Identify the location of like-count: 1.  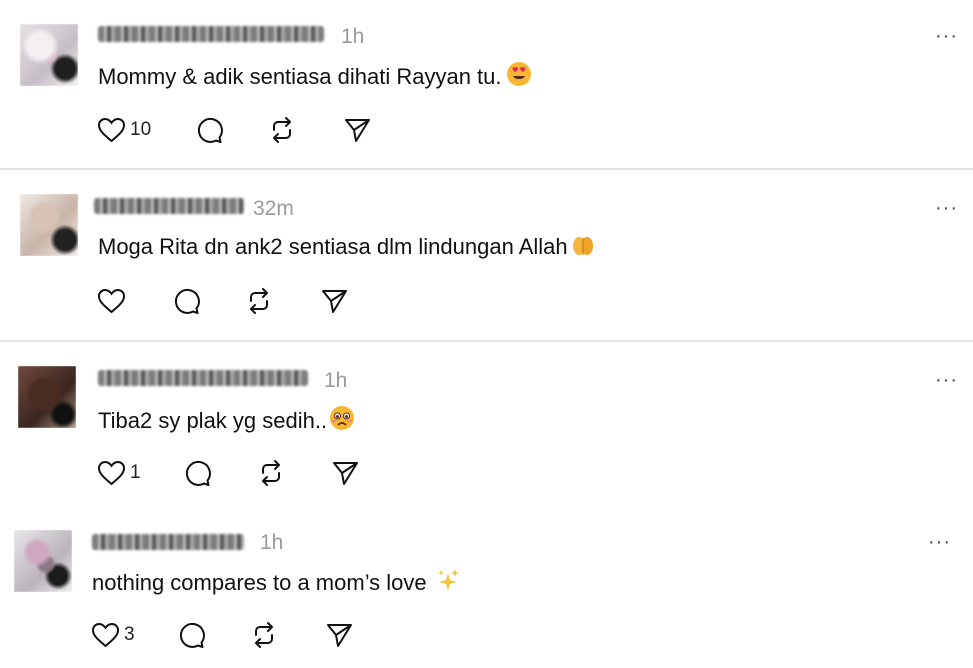
(135, 472).